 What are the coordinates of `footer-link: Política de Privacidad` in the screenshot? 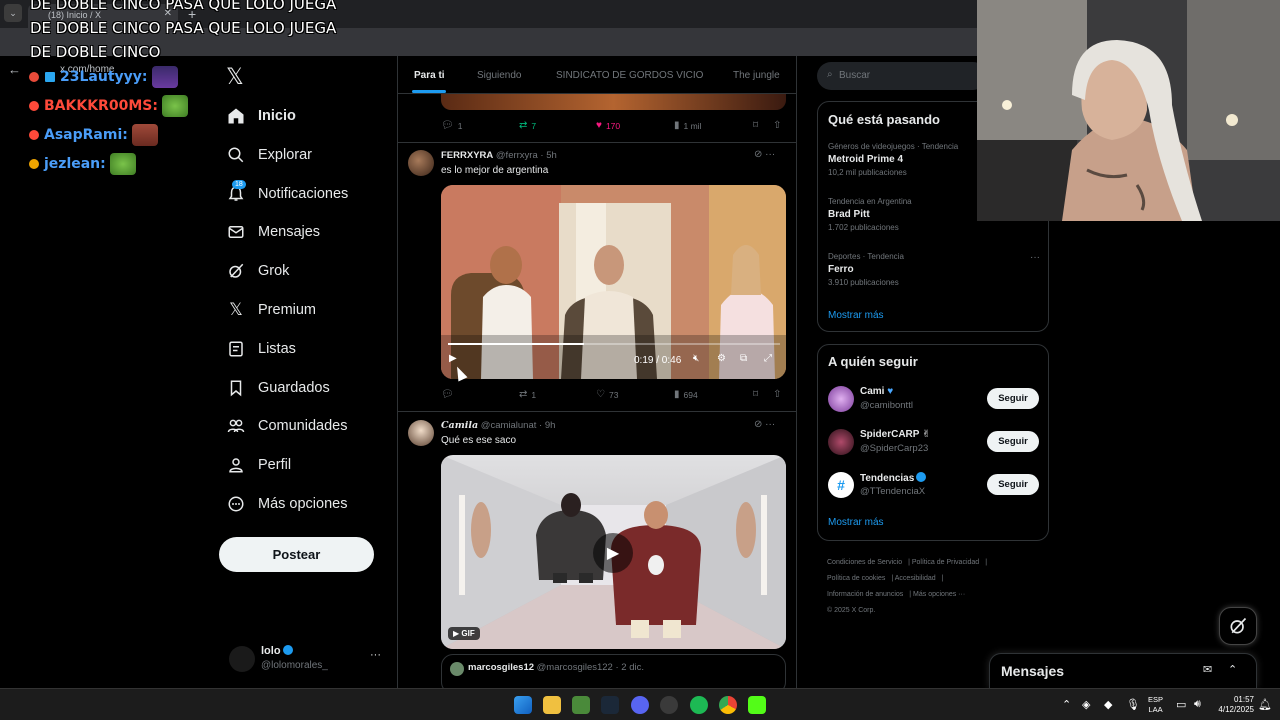 It's located at (945, 562).